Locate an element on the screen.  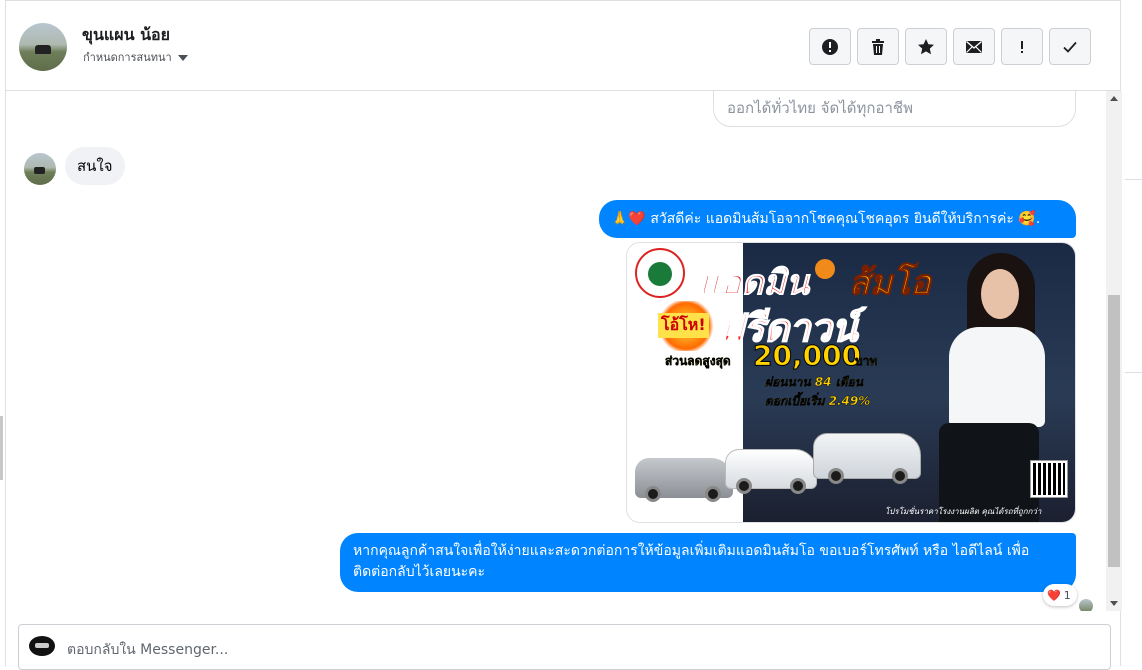
contact-name: ขุนแผน น้อย is located at coordinates (126, 35).